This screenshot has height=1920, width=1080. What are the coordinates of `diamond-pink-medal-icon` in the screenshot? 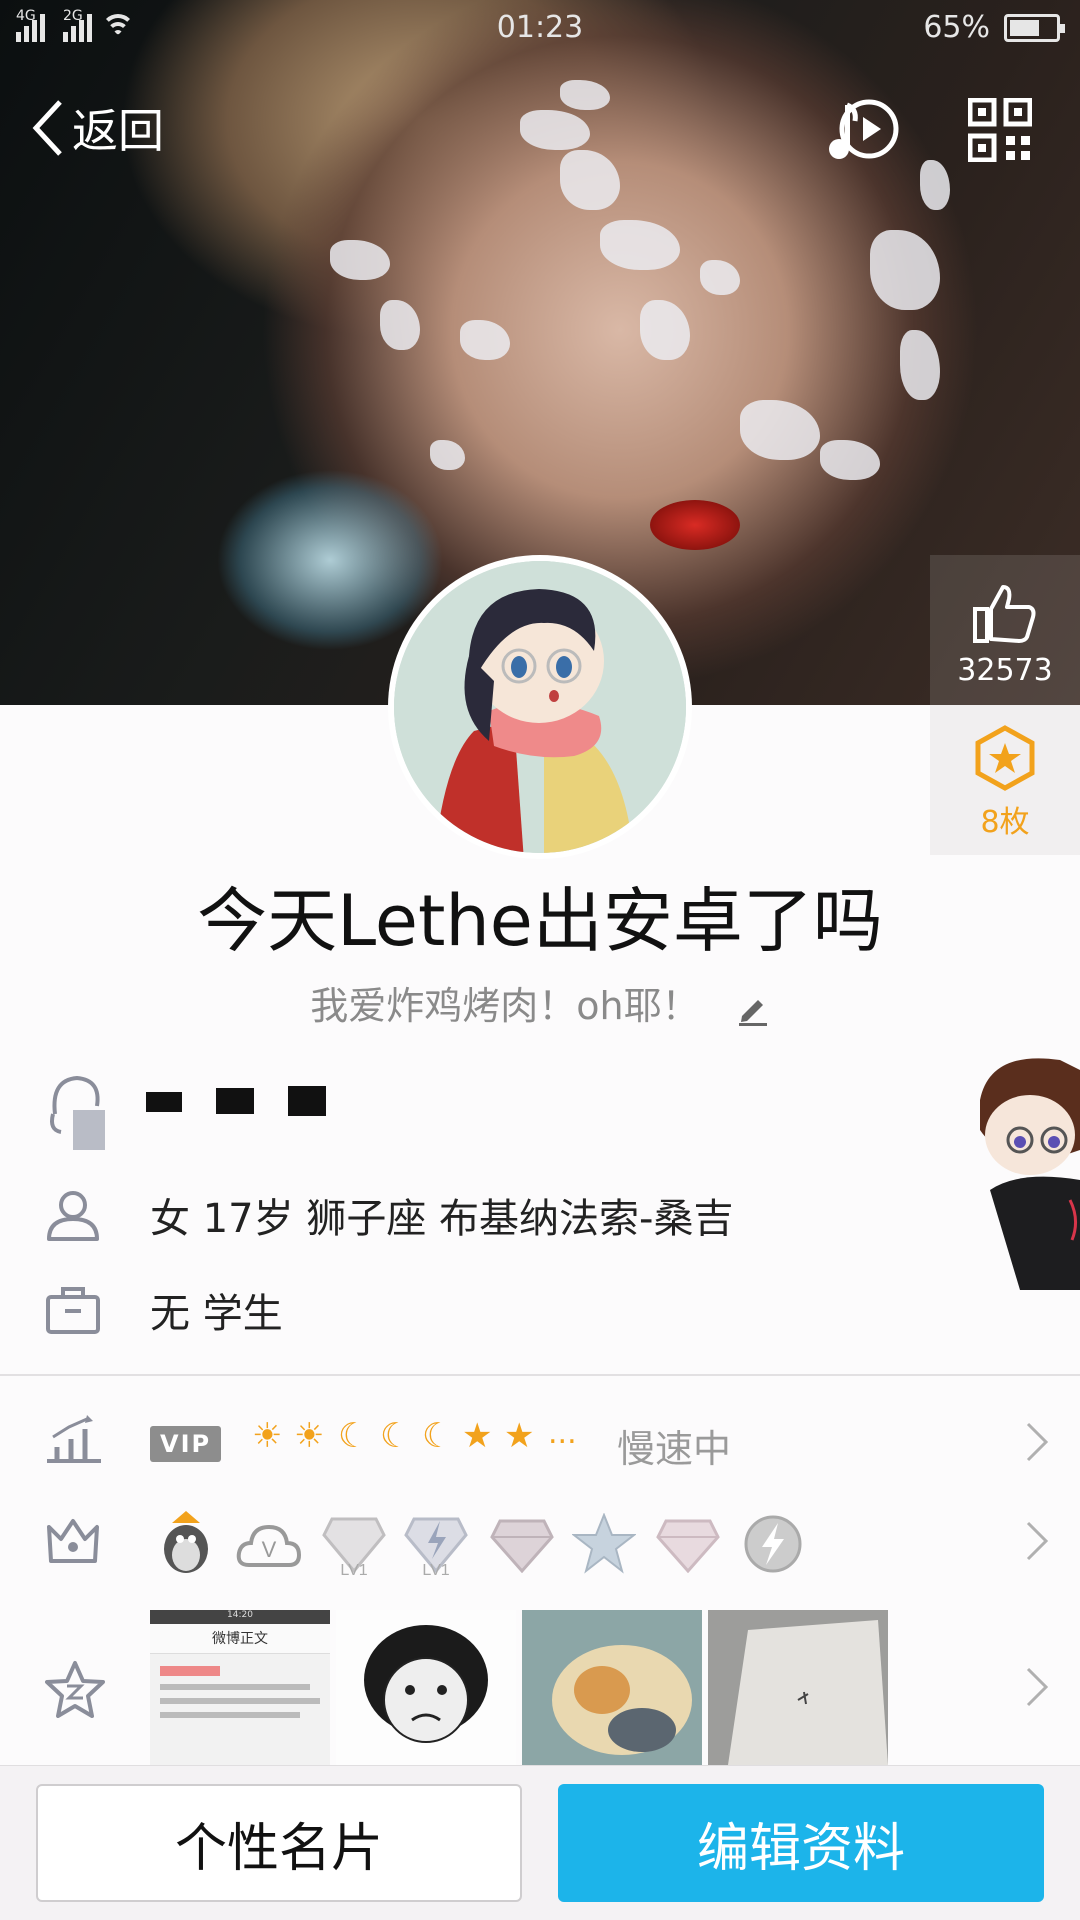 It's located at (688, 1546).